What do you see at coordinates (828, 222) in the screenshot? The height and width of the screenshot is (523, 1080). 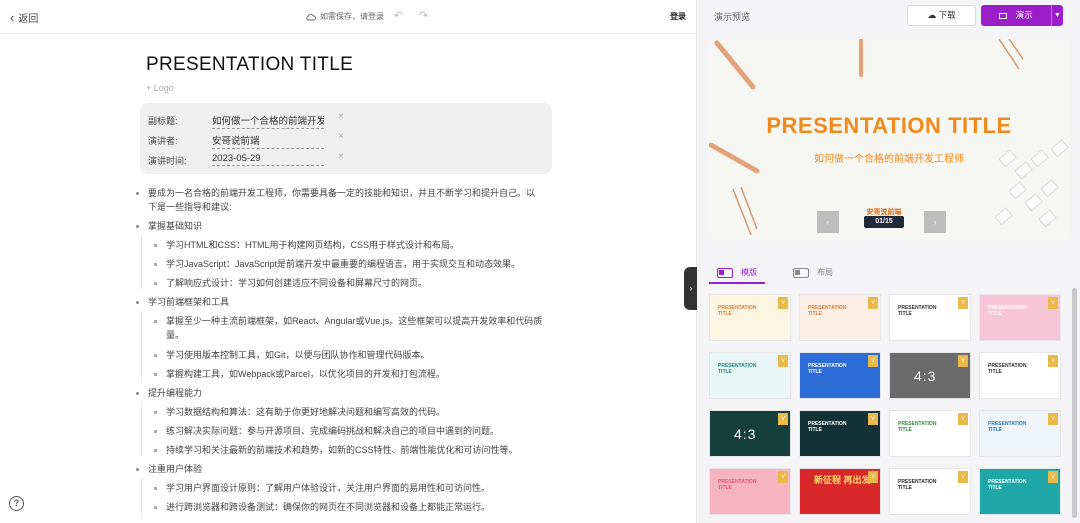 I see `prev-slide-button: ‹` at bounding box center [828, 222].